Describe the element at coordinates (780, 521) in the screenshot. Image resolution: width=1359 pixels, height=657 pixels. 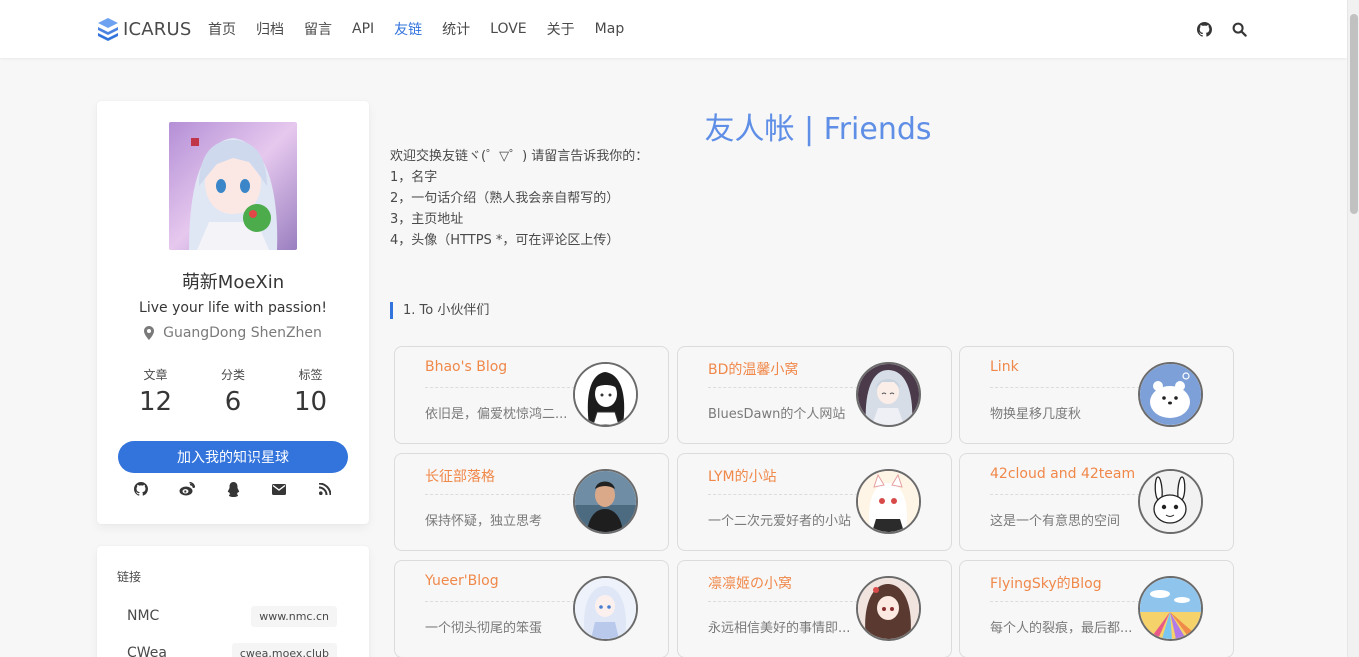
I see `friend-desc: 一个二次元爱好者的小站` at that location.